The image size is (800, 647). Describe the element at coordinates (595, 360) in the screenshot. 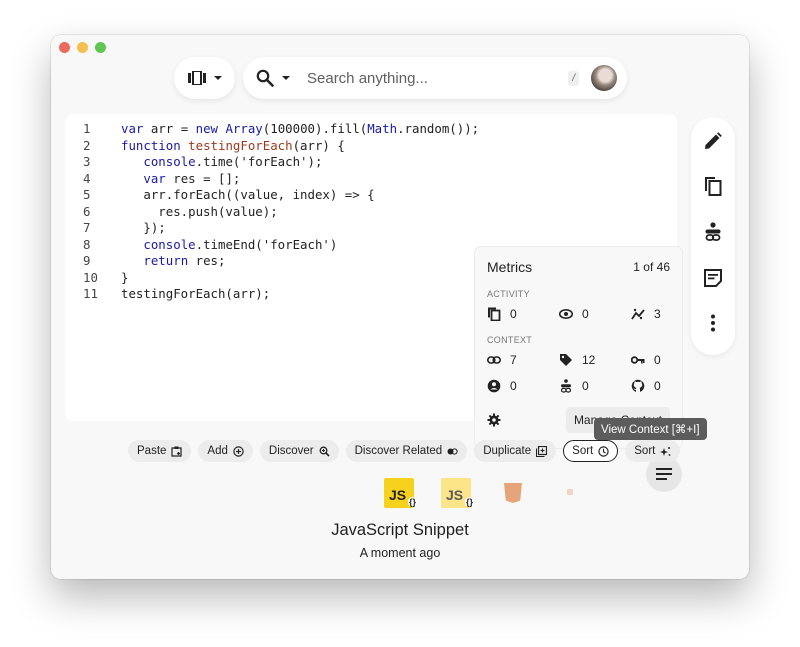

I see `context-tags: 12` at that location.